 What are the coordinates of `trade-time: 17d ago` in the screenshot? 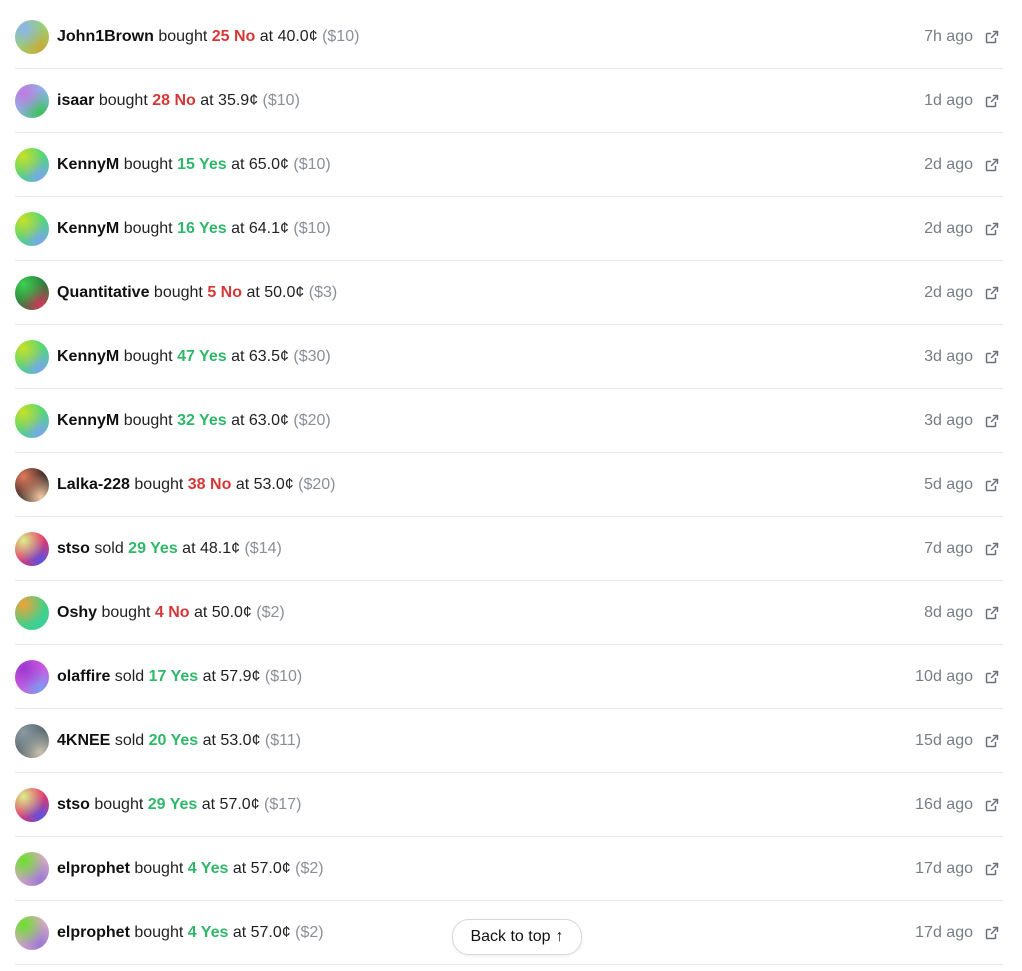 It's located at (944, 932).